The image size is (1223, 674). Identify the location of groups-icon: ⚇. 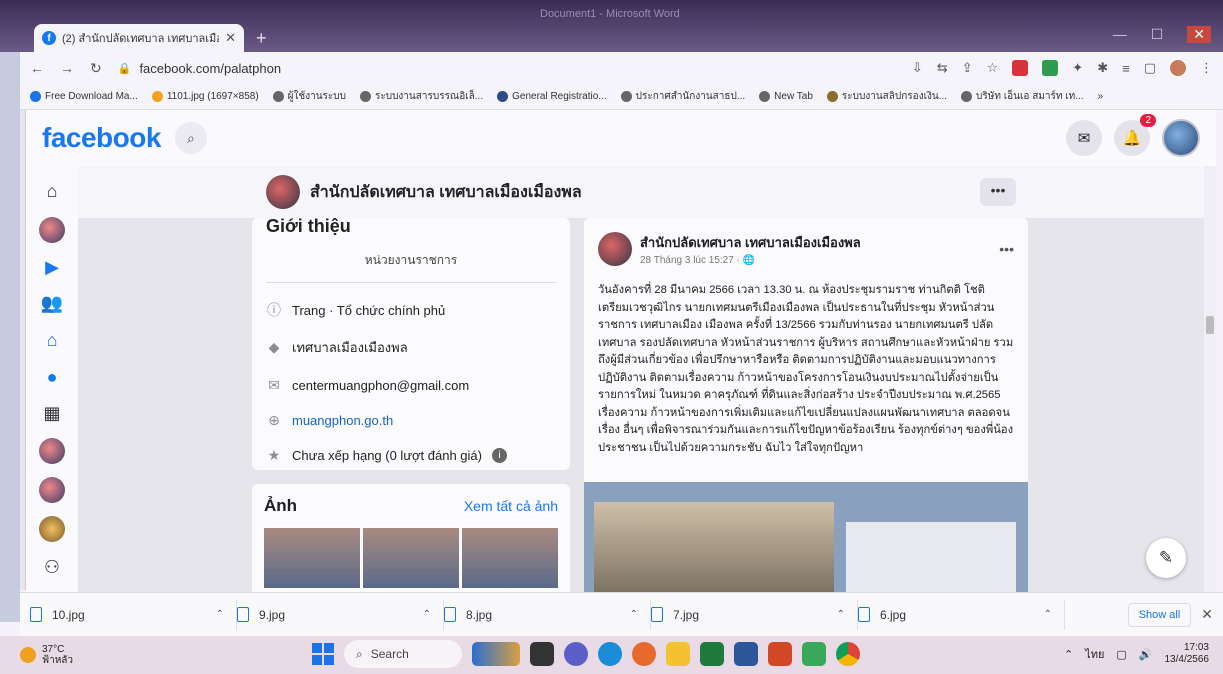
(52, 567).